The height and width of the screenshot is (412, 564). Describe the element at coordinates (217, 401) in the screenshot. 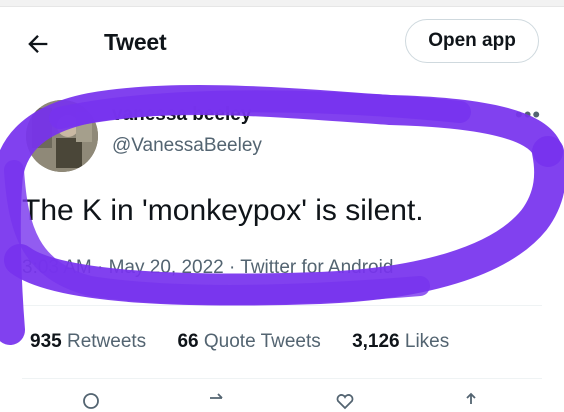

I see `retweet-icon` at that location.